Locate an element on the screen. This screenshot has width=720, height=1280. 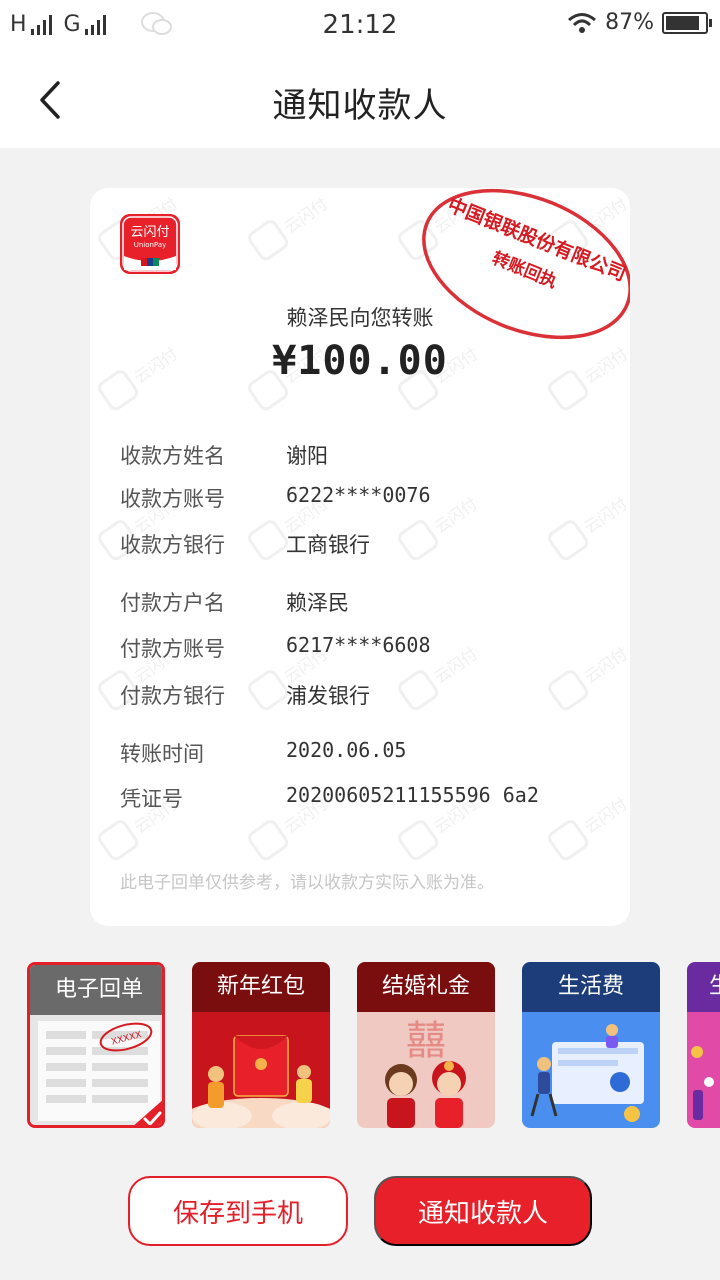
field-row: 转账时间 2020.06.05 is located at coordinates (370, 753).